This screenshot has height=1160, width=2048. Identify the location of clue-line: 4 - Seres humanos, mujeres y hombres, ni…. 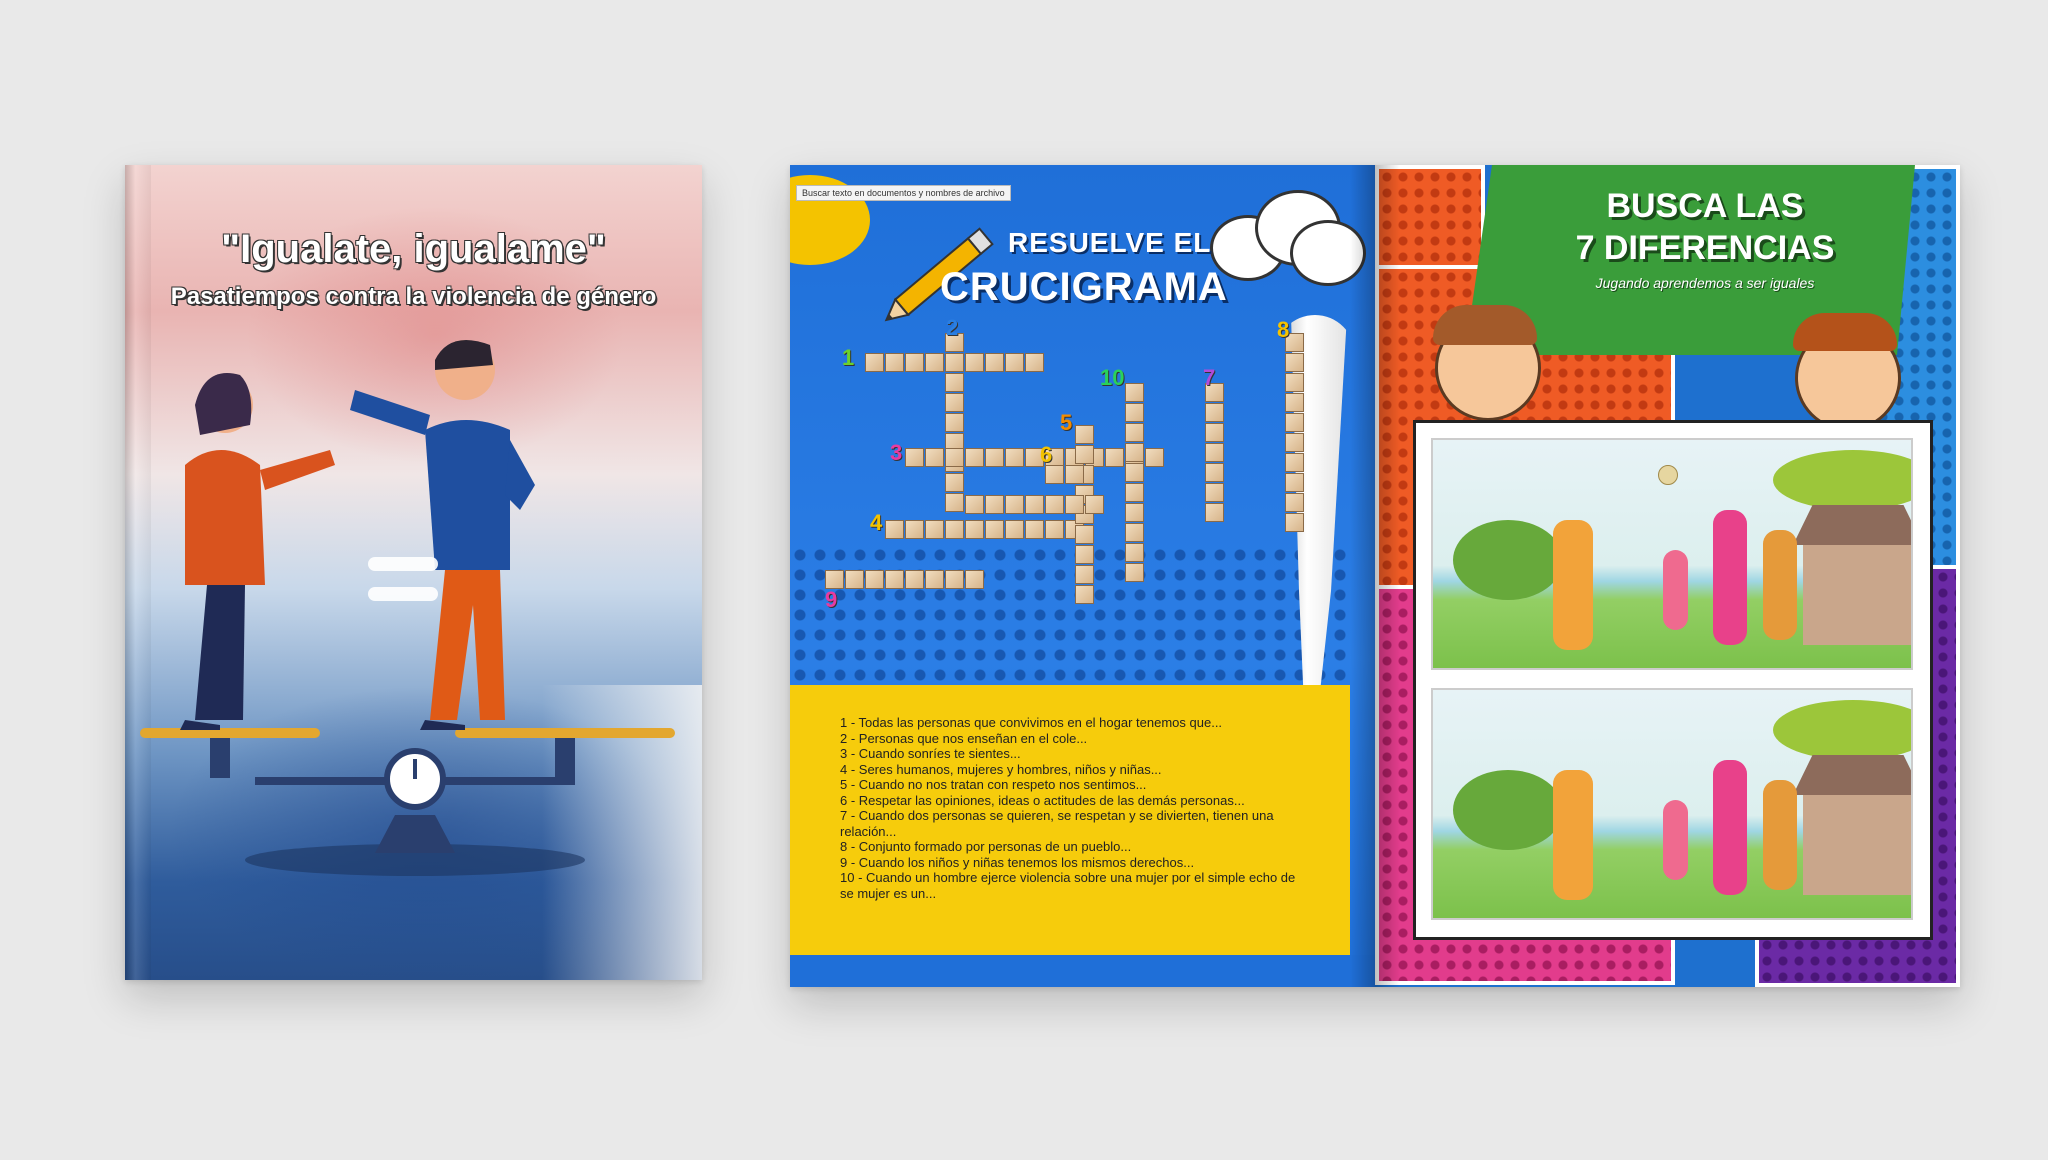
(1001, 769).